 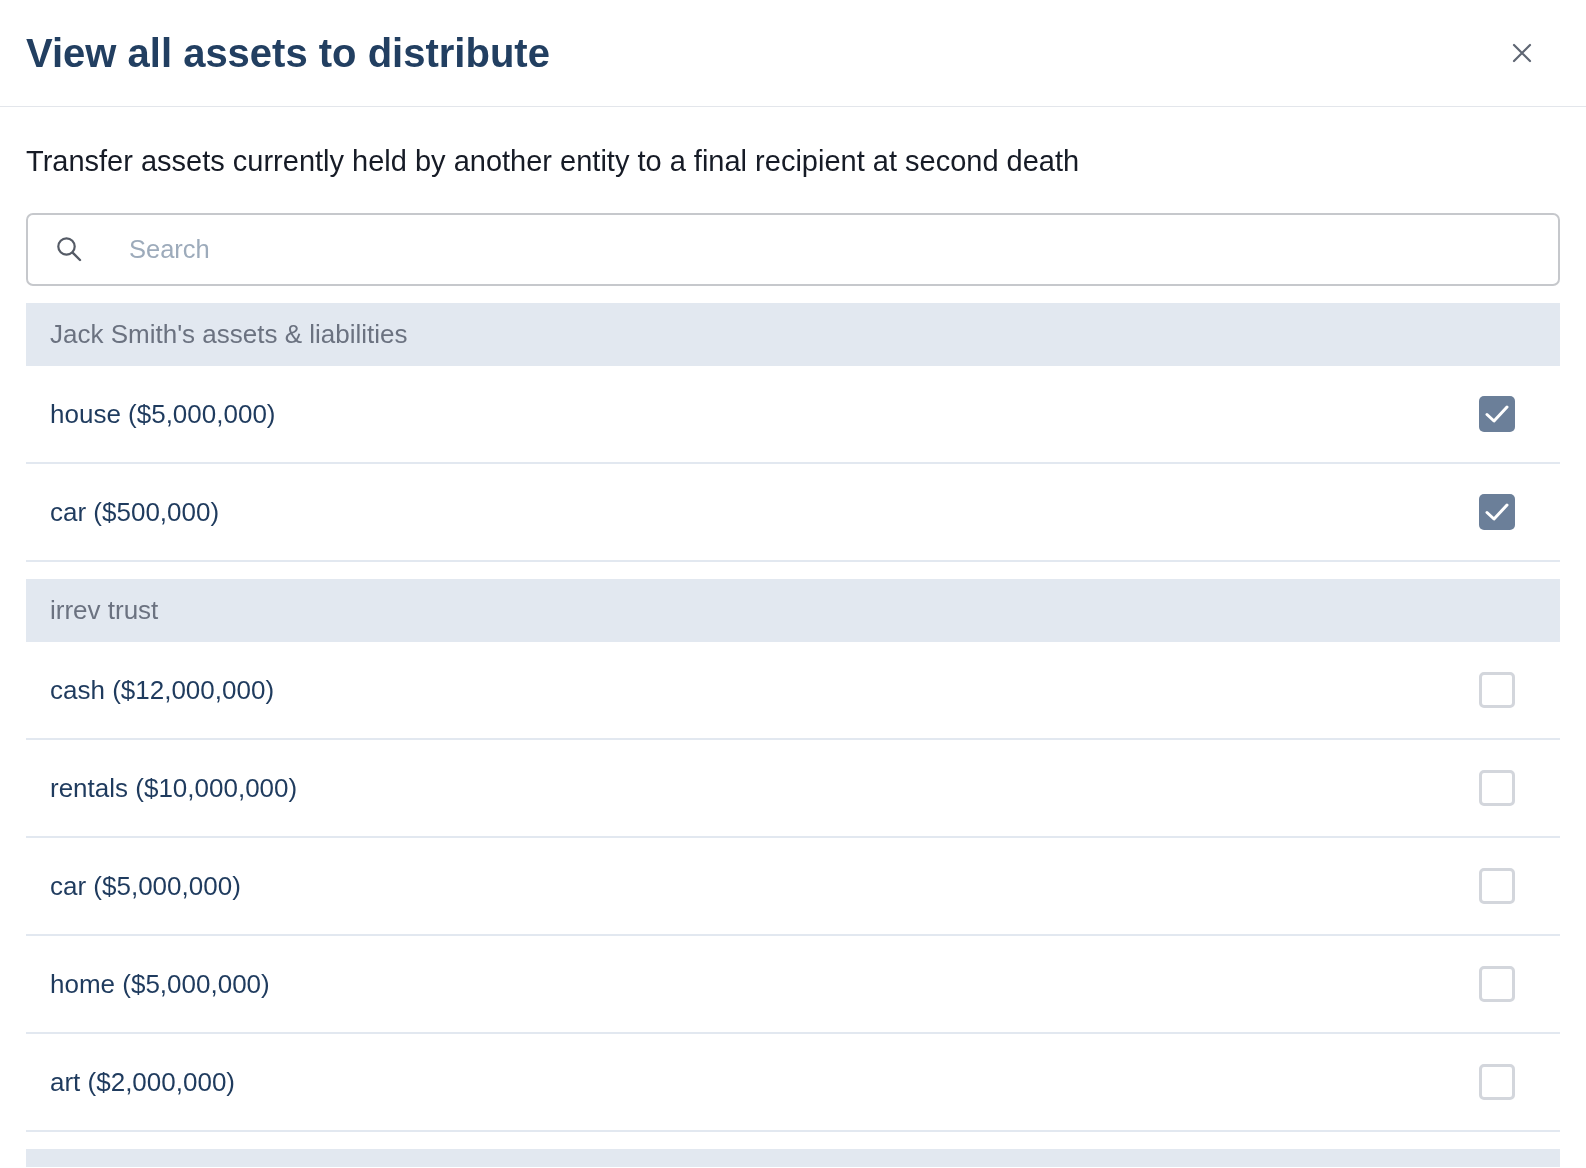 What do you see at coordinates (793, 249) in the screenshot?
I see `search-field: Search` at bounding box center [793, 249].